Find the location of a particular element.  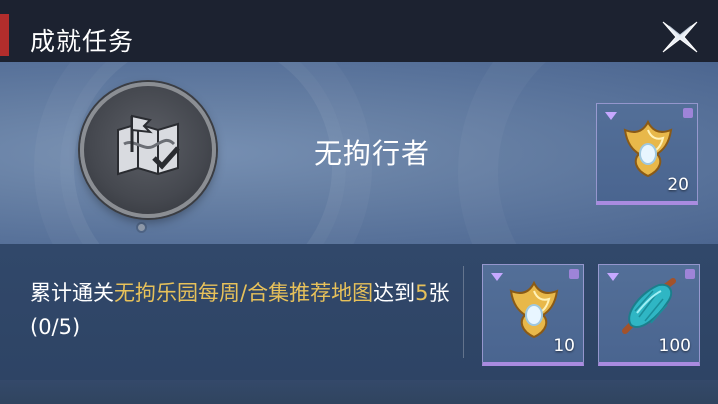

page-indicator-dot is located at coordinates (141, 227).